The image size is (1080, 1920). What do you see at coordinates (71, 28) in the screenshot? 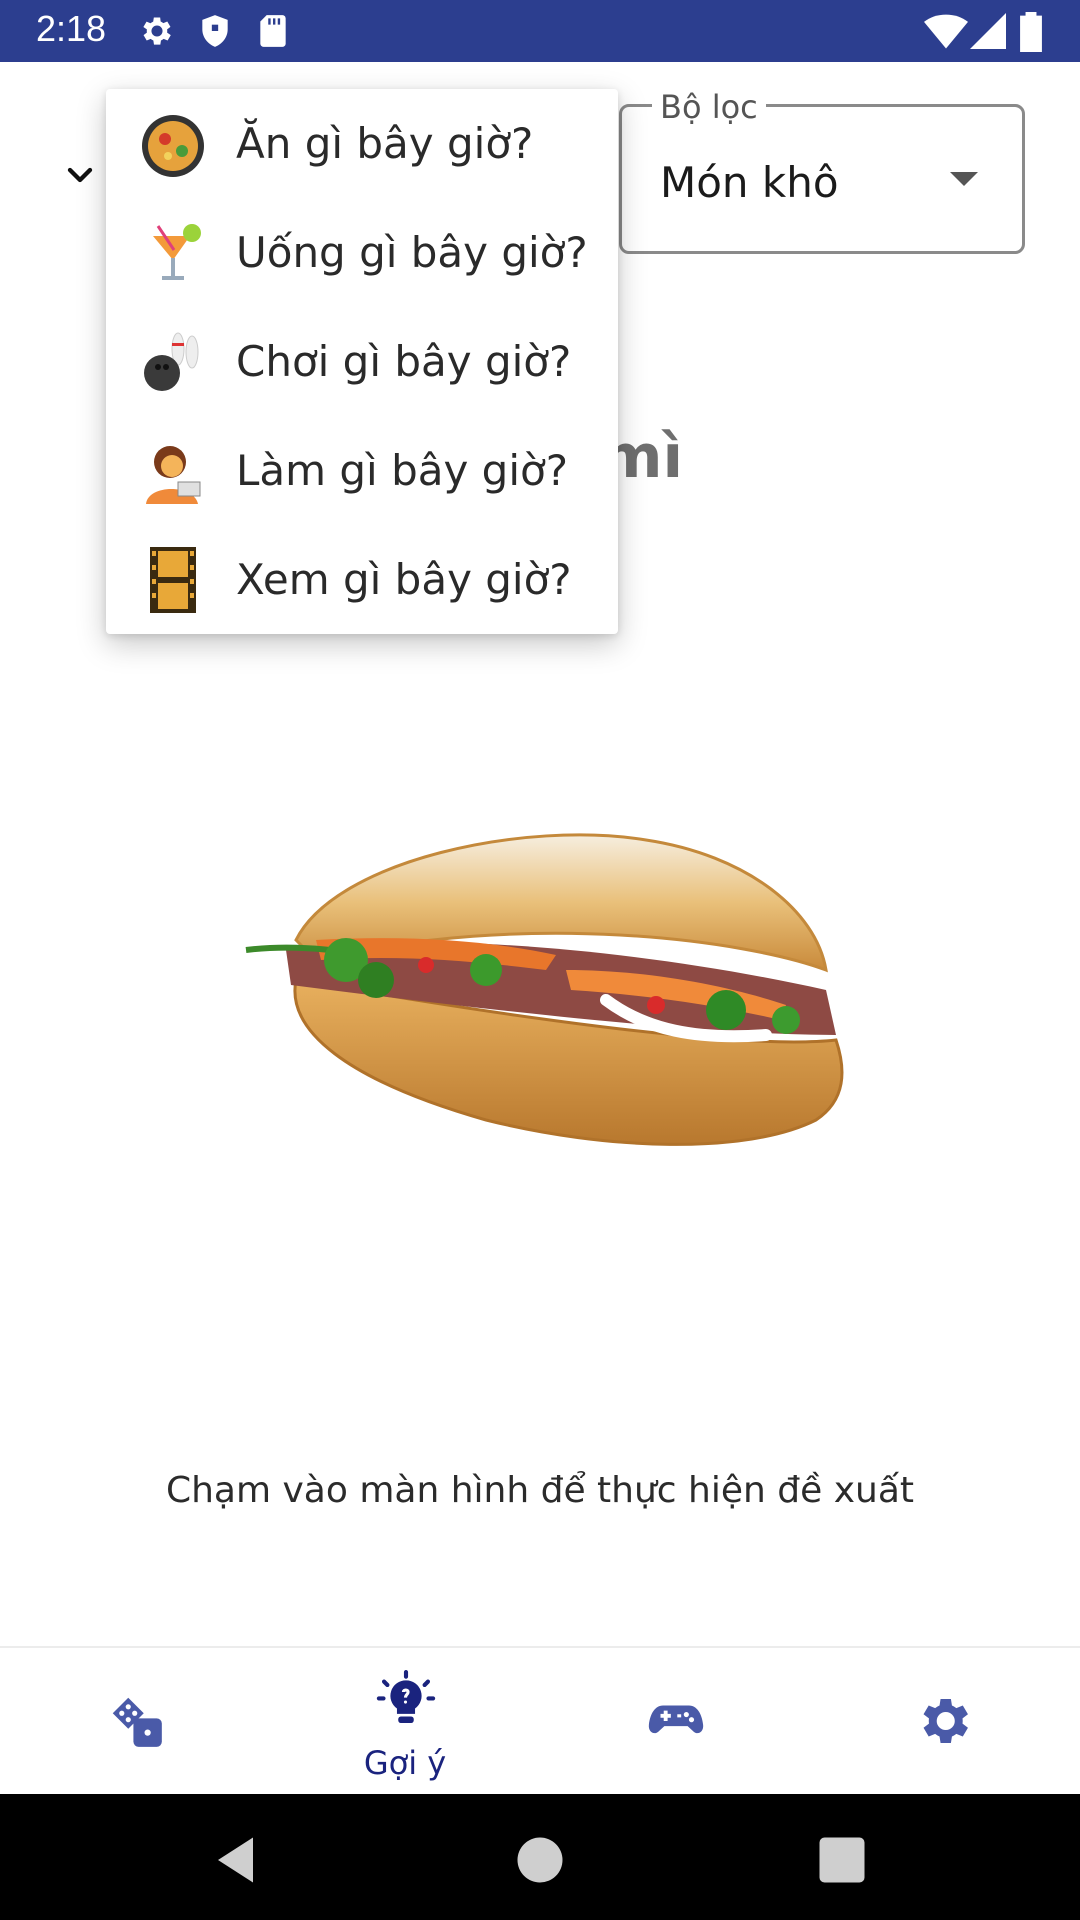
I see `status-time: 2:18` at bounding box center [71, 28].